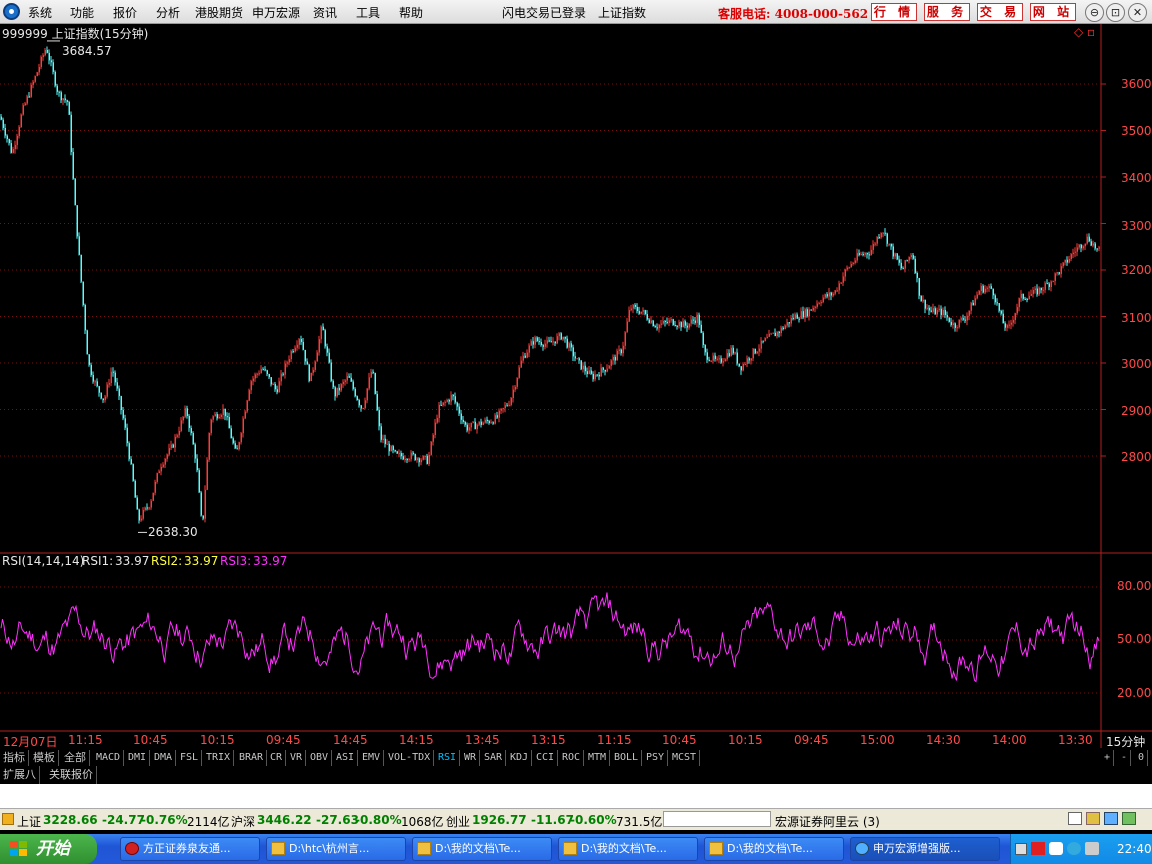 Image resolution: width=1152 pixels, height=864 pixels. What do you see at coordinates (448, 758) in the screenshot?
I see `tab-rsi: RSI` at bounding box center [448, 758].